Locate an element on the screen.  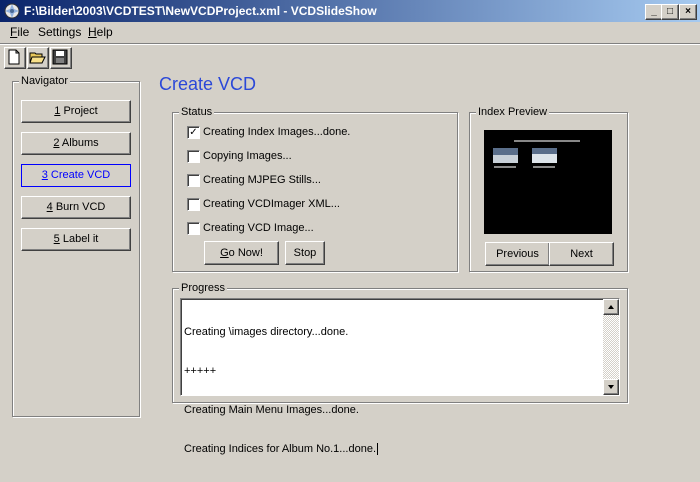
scroll-down-button is located at coordinates (611, 387).